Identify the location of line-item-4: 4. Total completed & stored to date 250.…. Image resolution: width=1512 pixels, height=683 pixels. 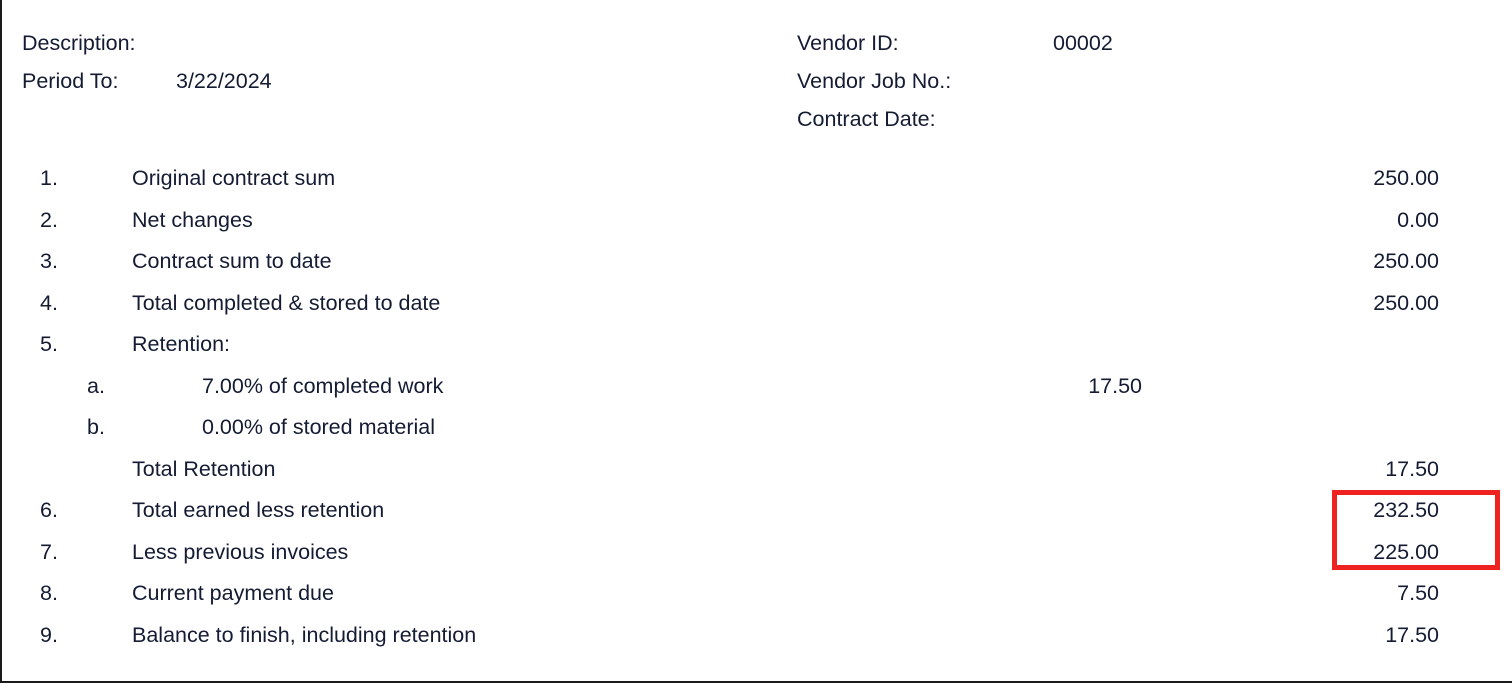
(757, 304).